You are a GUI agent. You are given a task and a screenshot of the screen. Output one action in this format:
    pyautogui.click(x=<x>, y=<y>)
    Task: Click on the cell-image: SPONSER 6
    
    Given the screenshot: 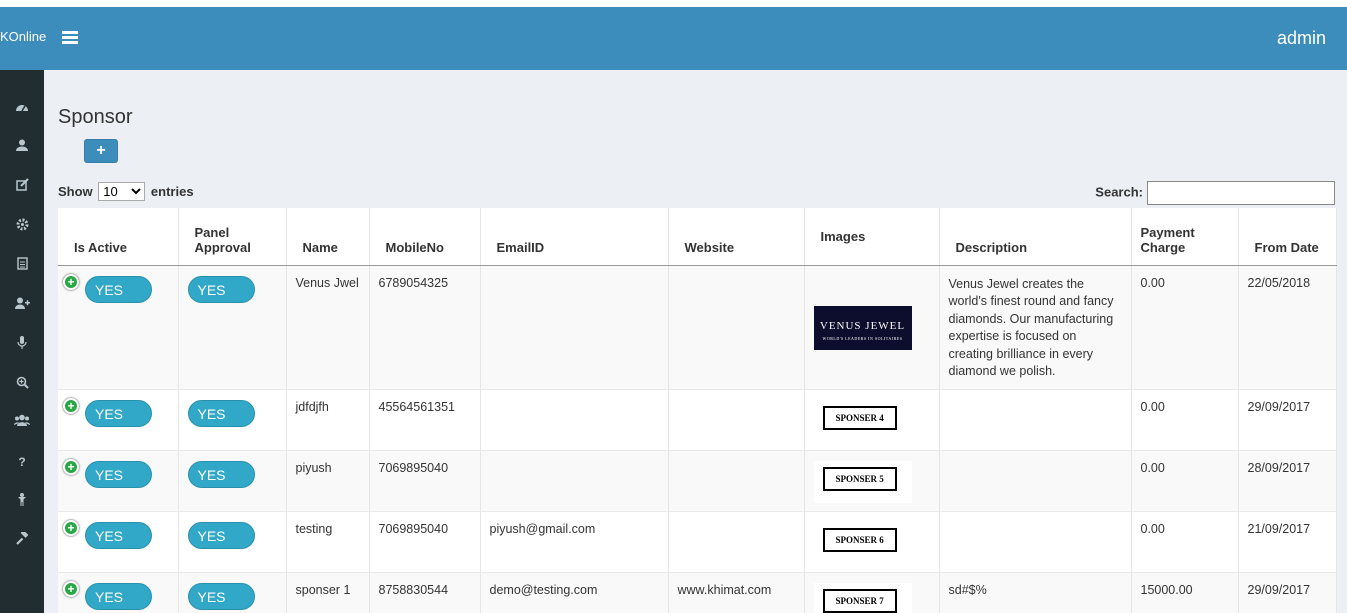 What is the action you would take?
    pyautogui.click(x=872, y=542)
    